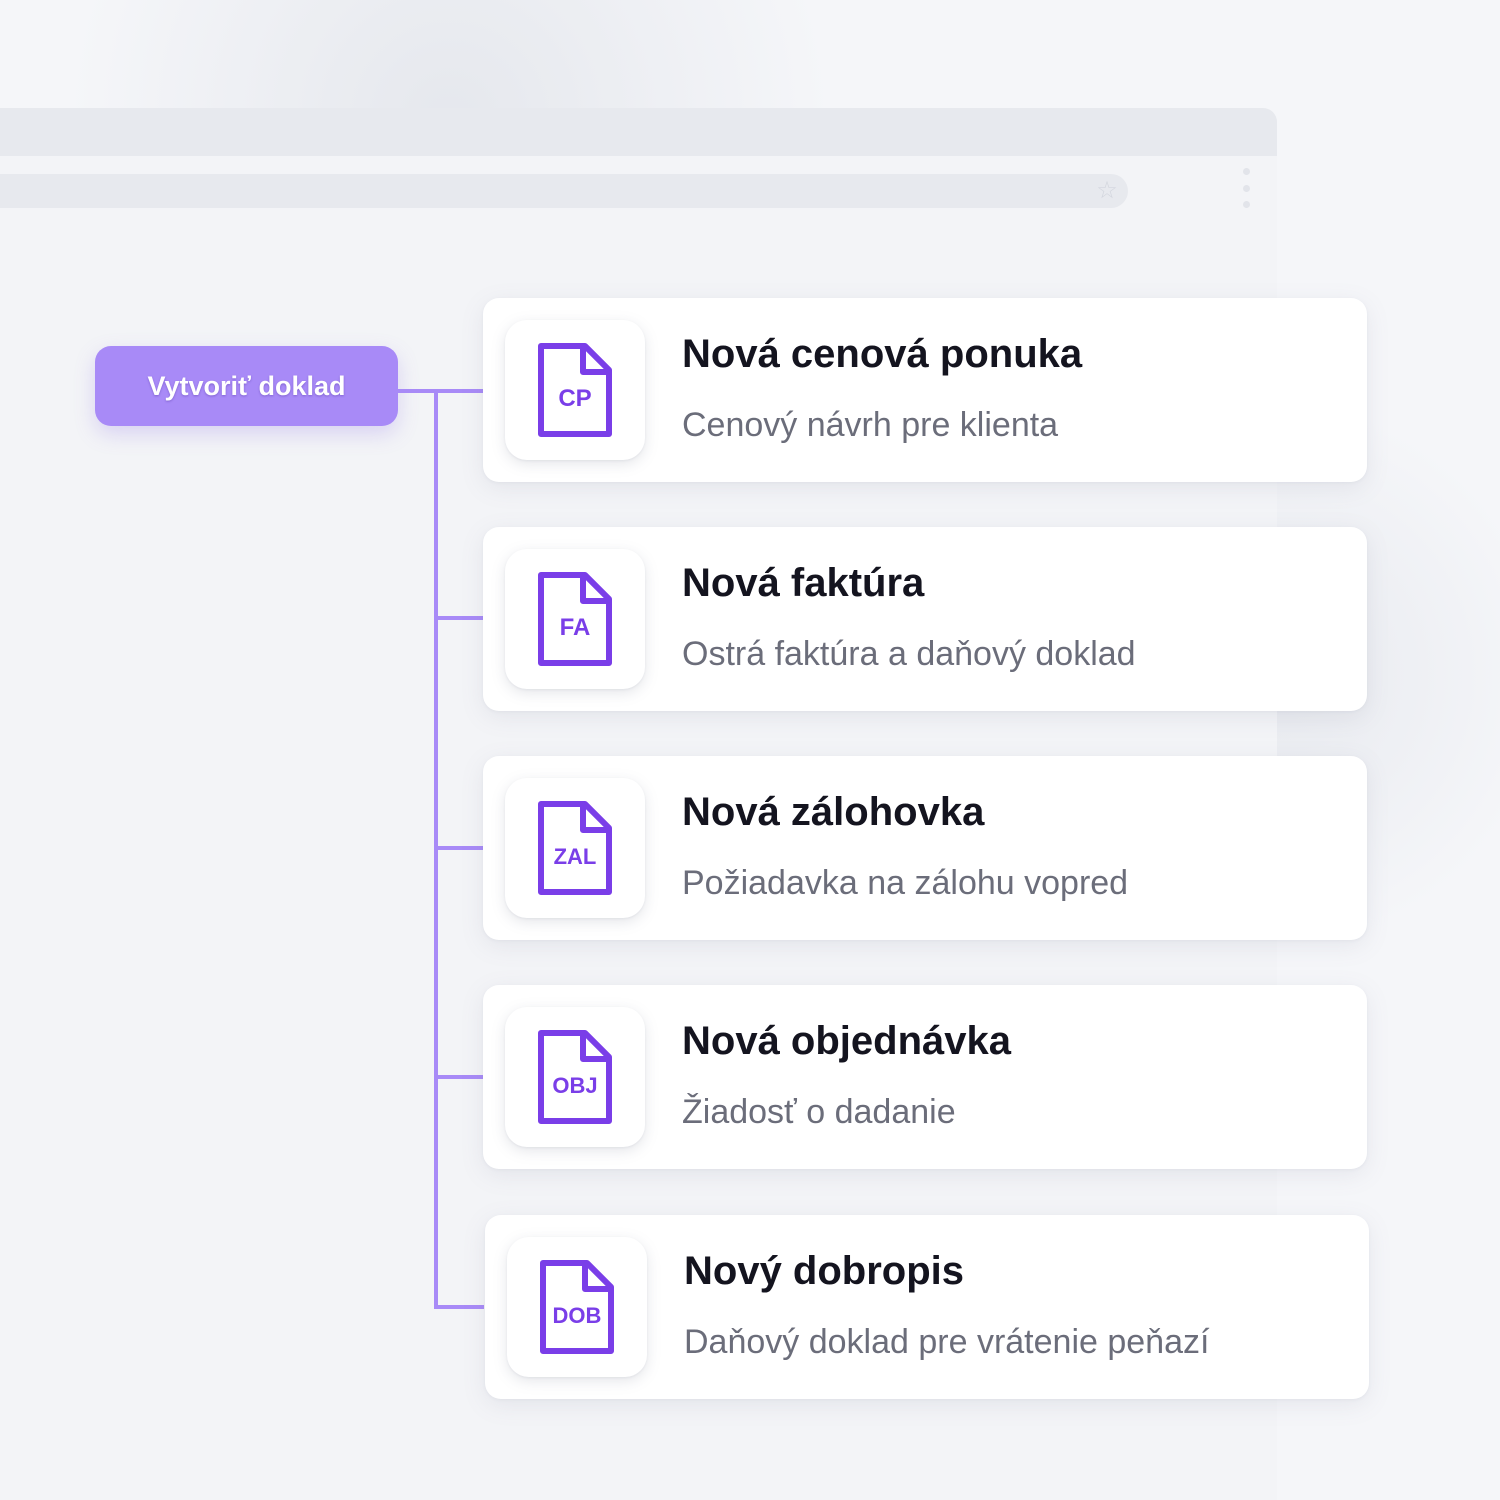 This screenshot has height=1500, width=1500. What do you see at coordinates (575, 627) in the screenshot?
I see `document-badge: FA` at bounding box center [575, 627].